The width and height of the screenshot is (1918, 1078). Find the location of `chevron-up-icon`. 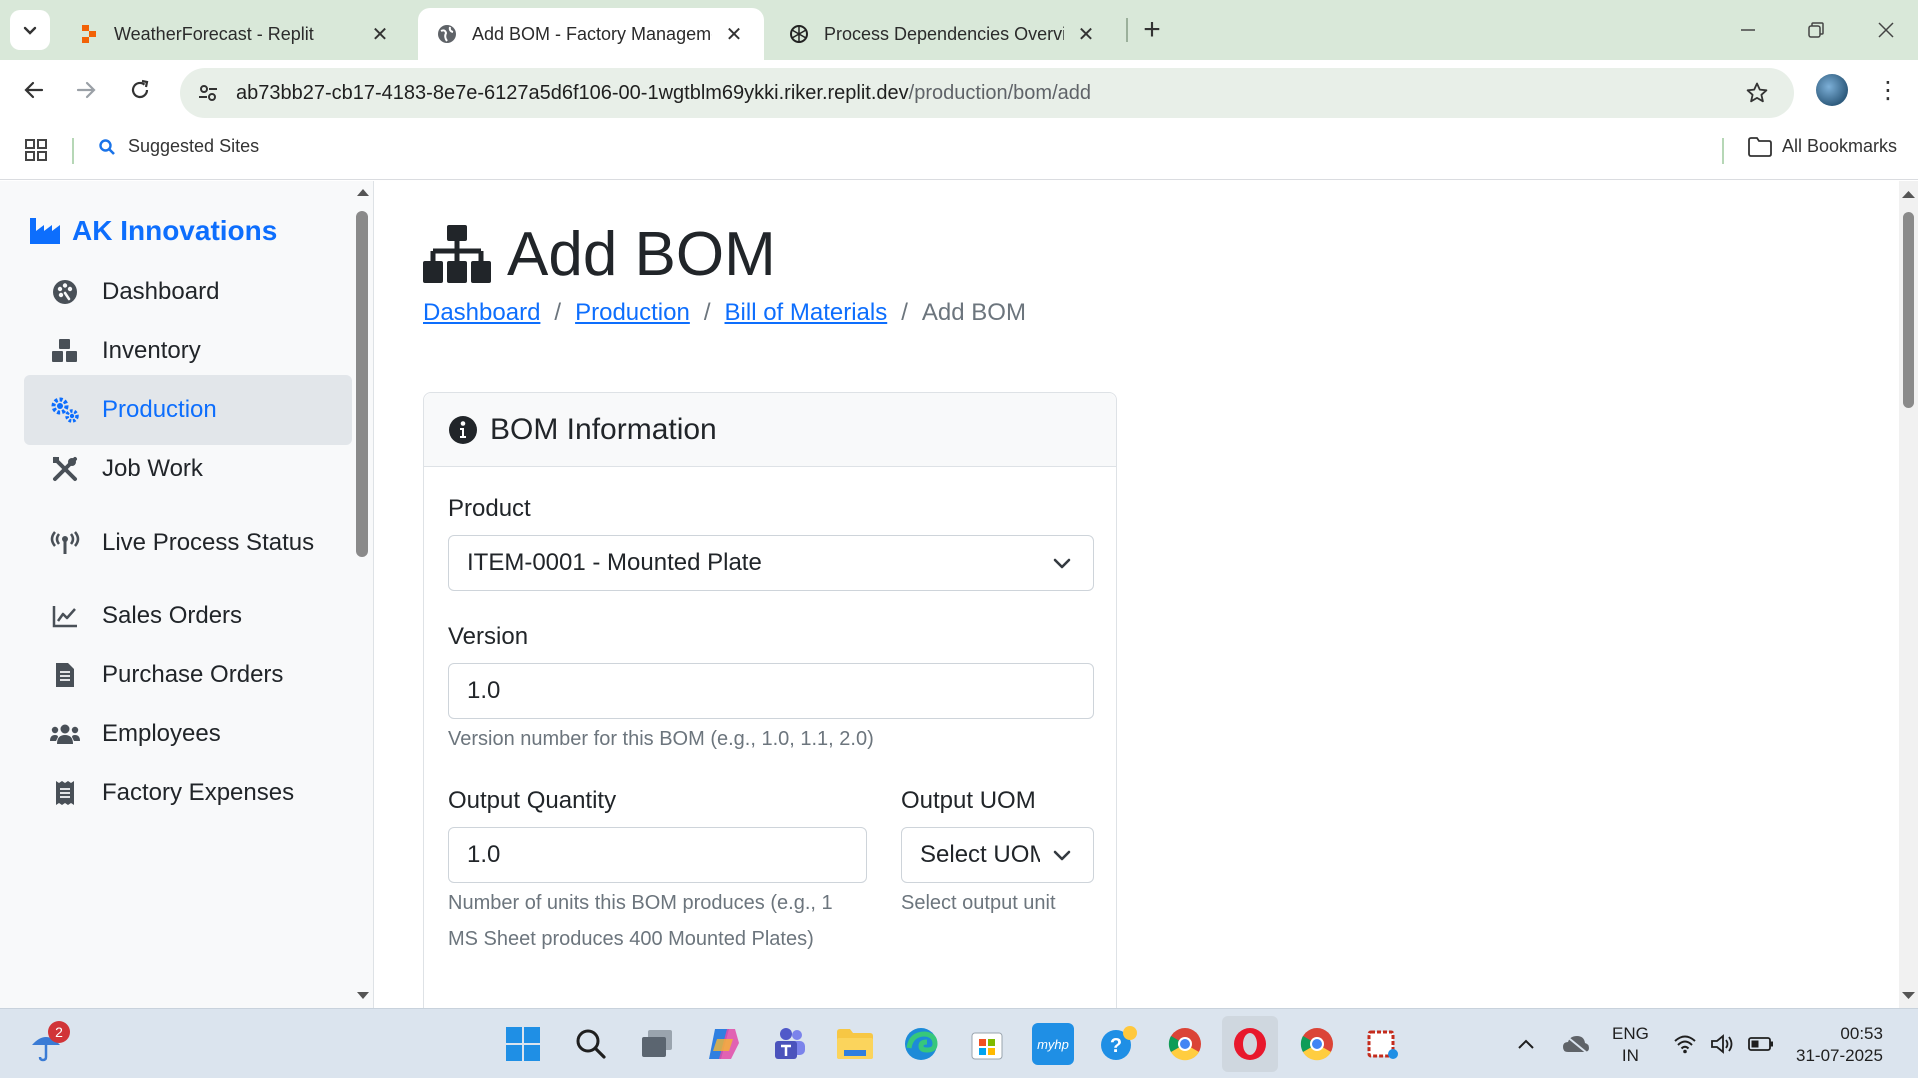

chevron-up-icon is located at coordinates (1526, 1044).